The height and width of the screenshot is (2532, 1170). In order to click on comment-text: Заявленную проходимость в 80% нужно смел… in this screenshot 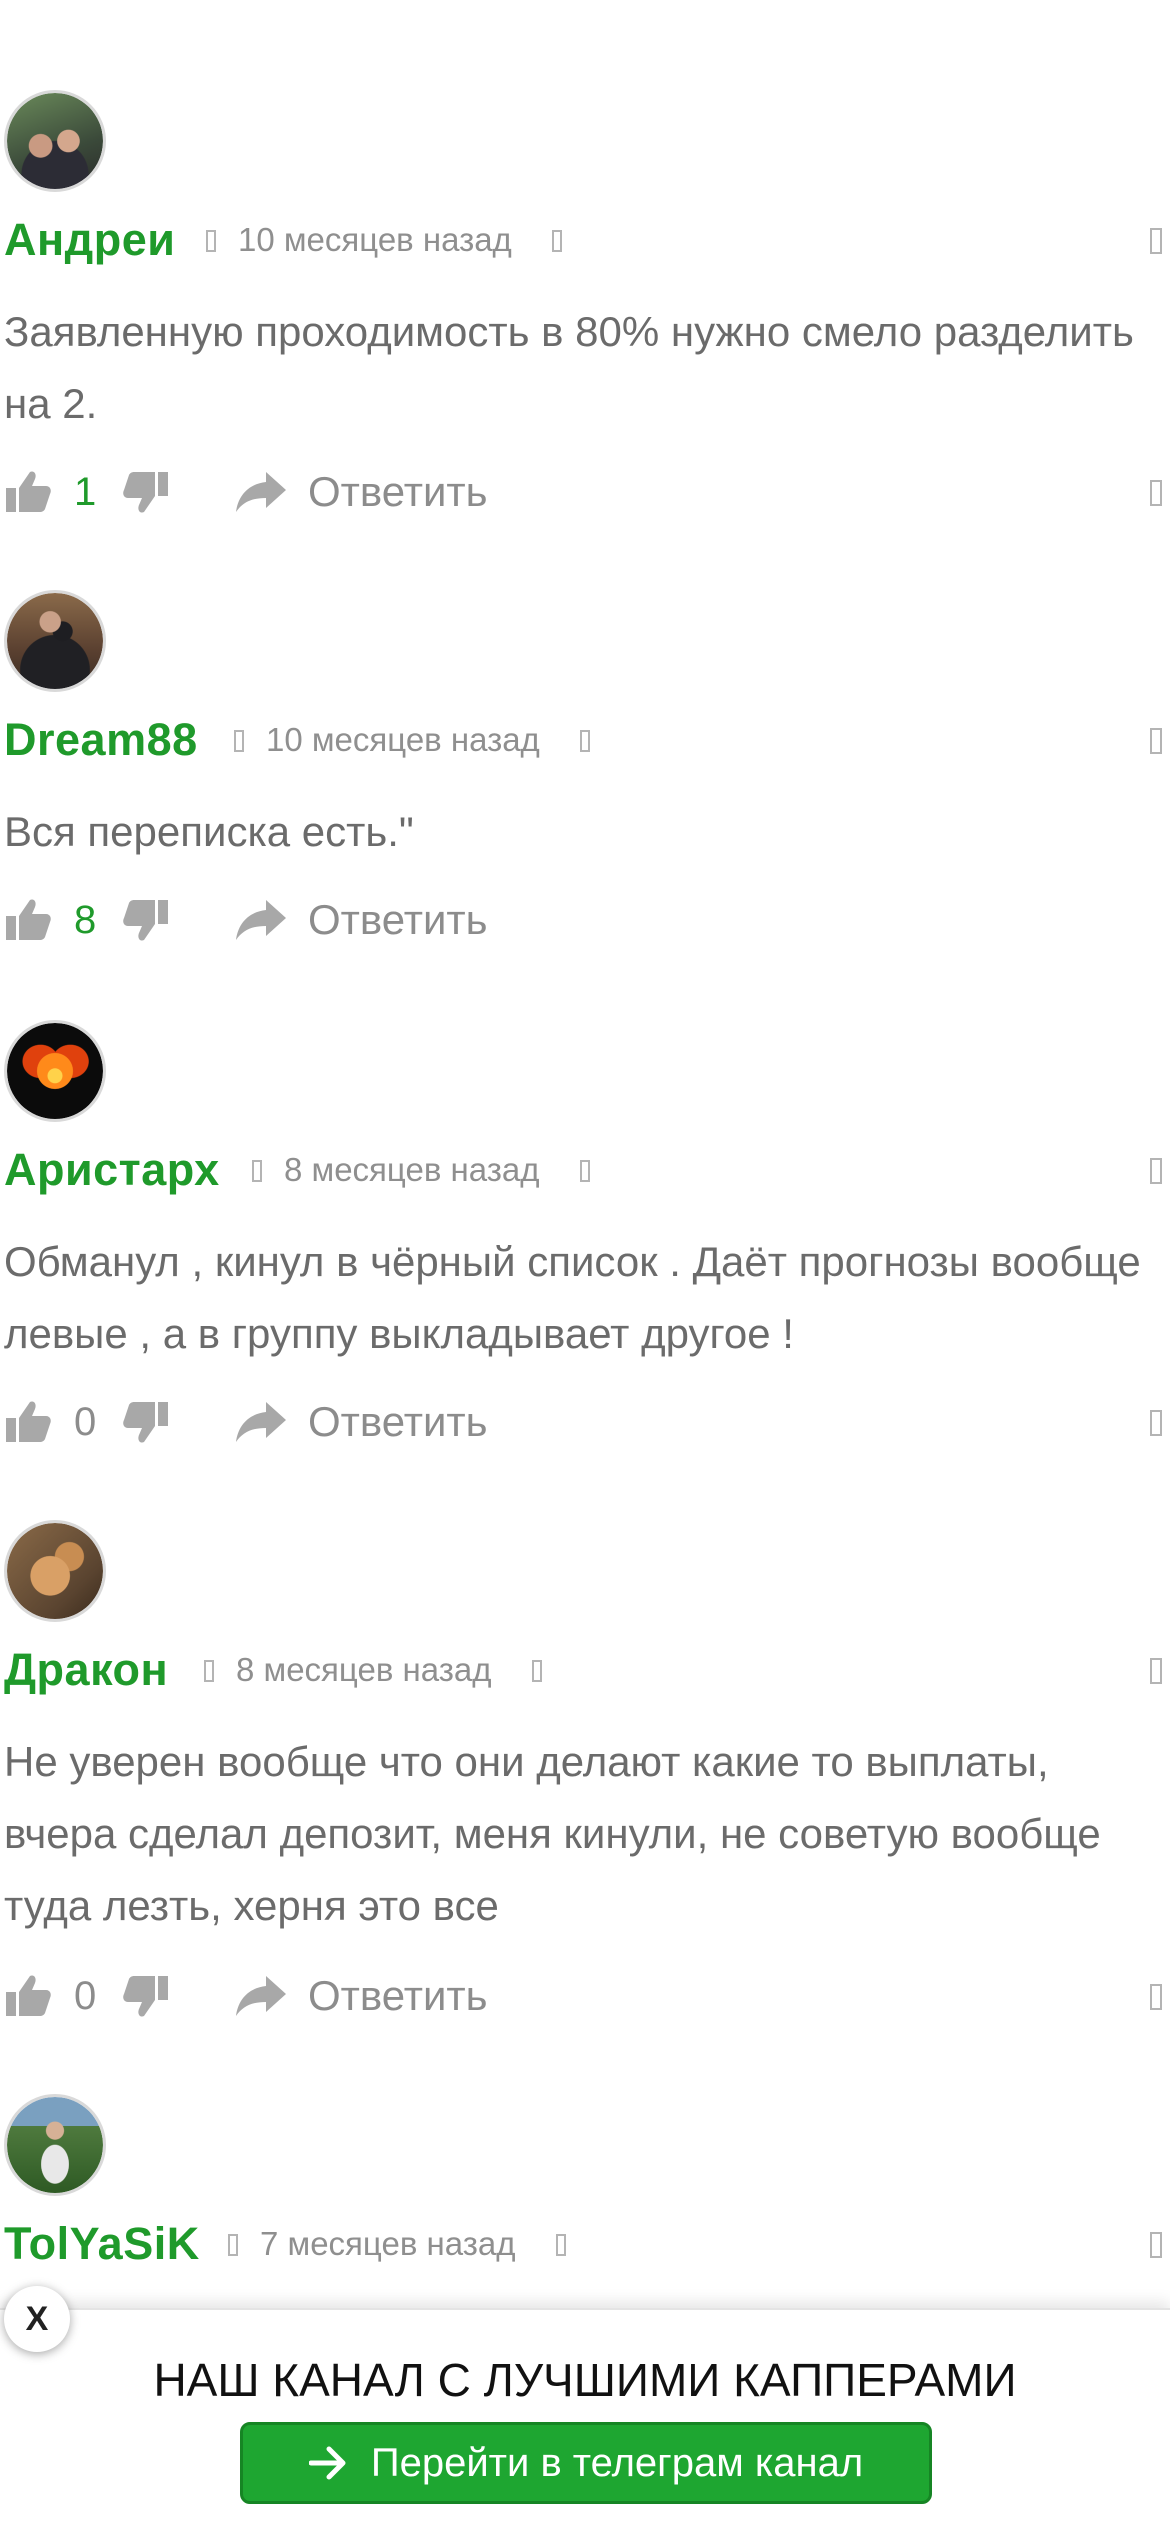, I will do `click(569, 367)`.